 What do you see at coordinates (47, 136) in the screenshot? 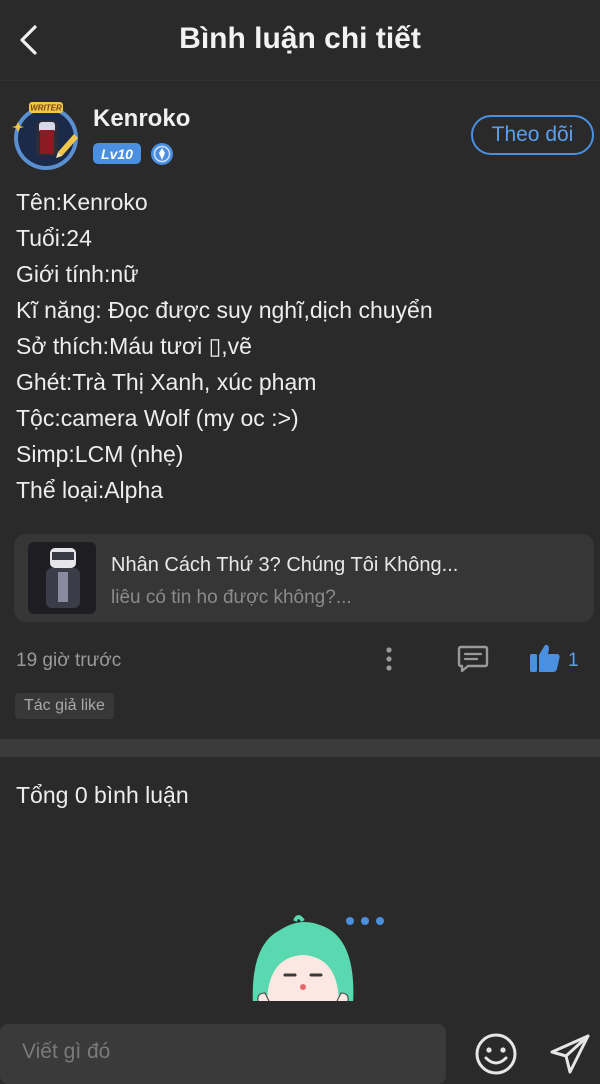
I see `avatar: WRITER` at bounding box center [47, 136].